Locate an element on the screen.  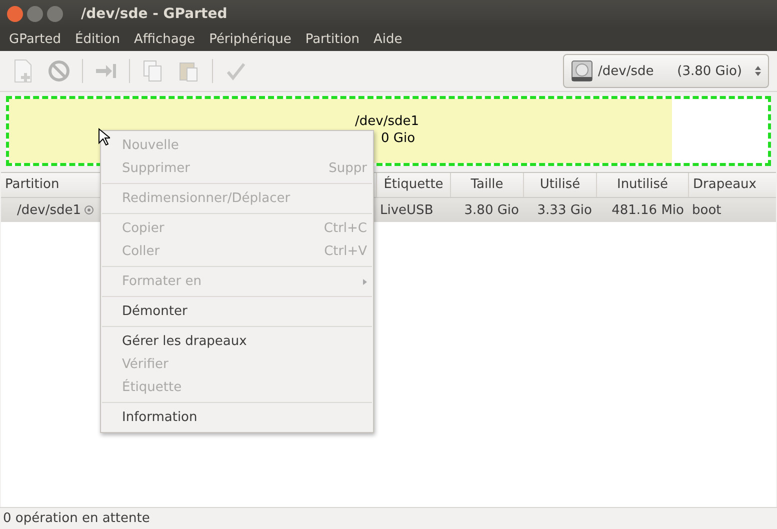
maximize-button is located at coordinates (55, 14).